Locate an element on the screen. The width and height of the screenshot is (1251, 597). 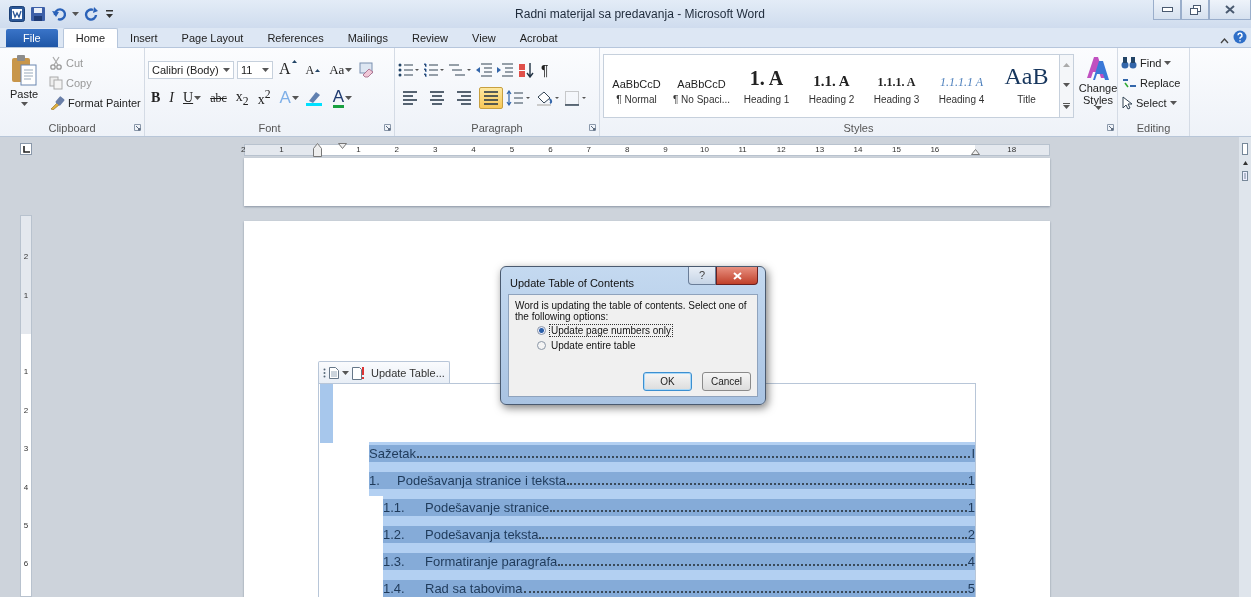
save-icon is located at coordinates (38, 14).